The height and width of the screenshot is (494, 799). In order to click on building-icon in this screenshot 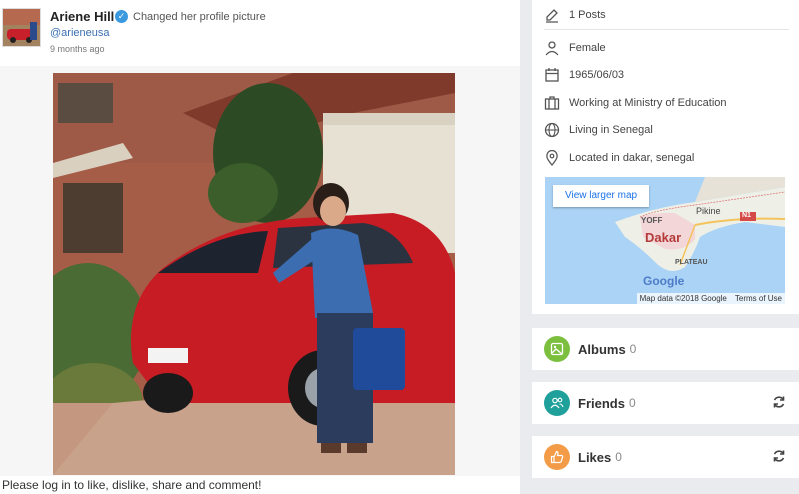, I will do `click(552, 103)`.